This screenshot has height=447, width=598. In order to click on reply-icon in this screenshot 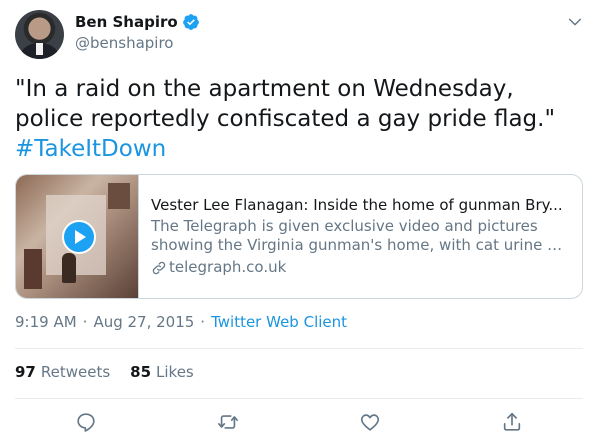, I will do `click(86, 422)`.